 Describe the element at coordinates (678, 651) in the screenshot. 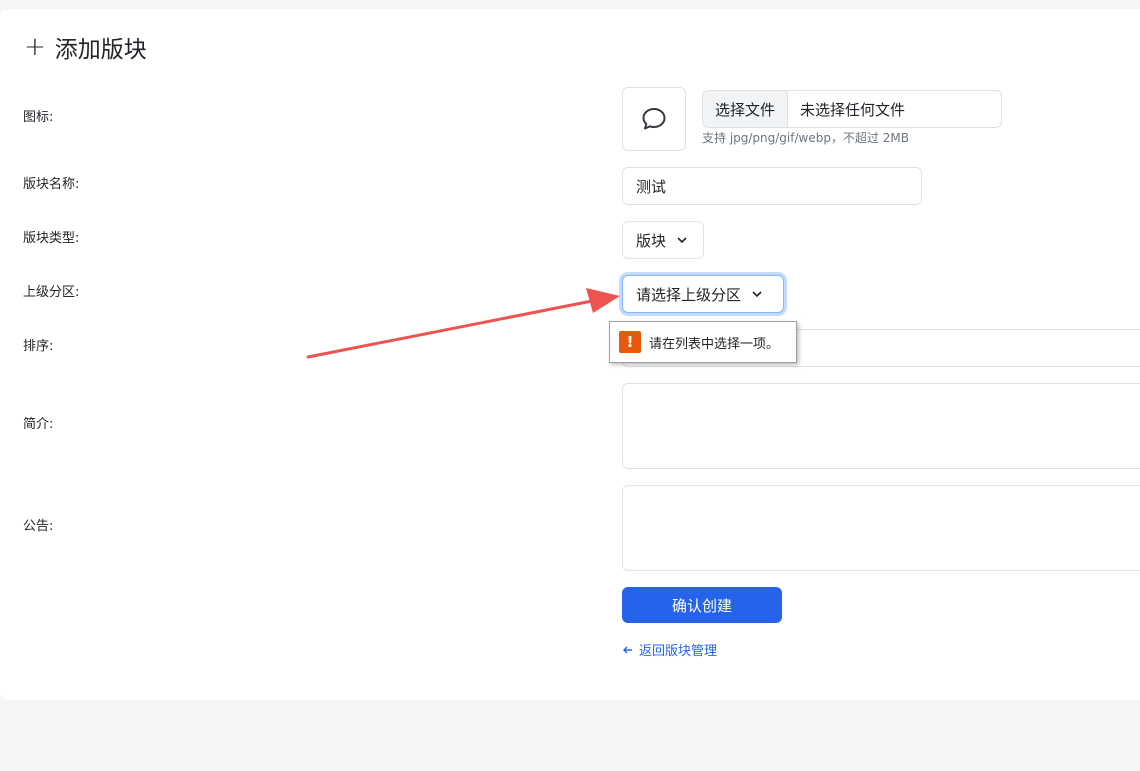

I see `back-link-label: 返回版块管理` at that location.